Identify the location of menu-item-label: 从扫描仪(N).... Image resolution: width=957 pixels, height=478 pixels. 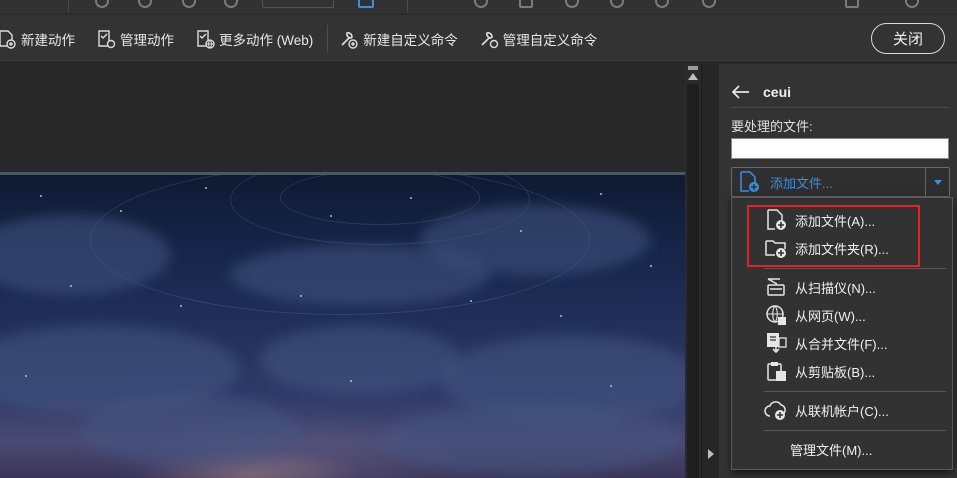
(835, 288).